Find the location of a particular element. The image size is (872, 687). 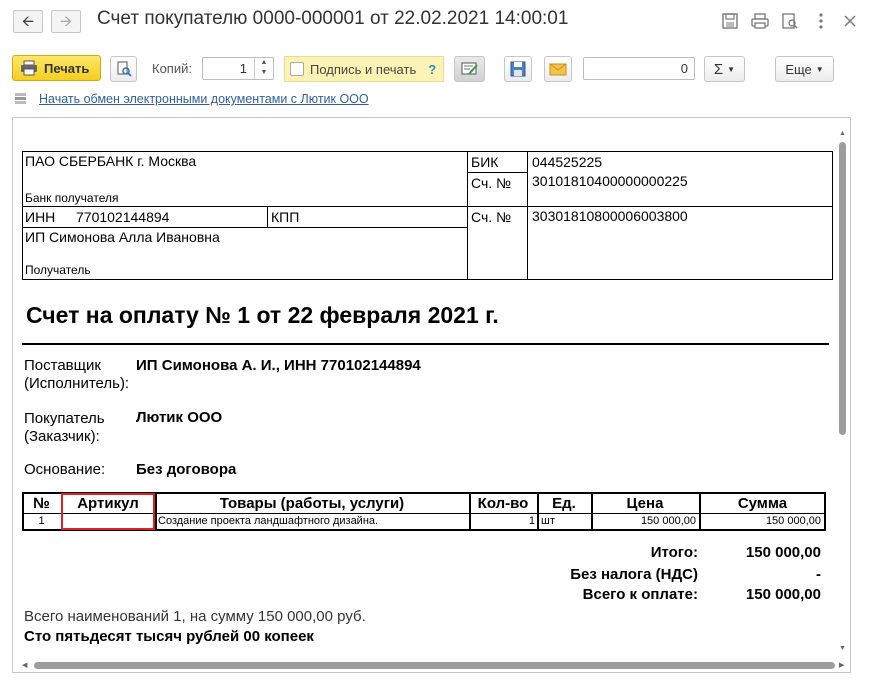

inn-label: ИНН is located at coordinates (40, 217).